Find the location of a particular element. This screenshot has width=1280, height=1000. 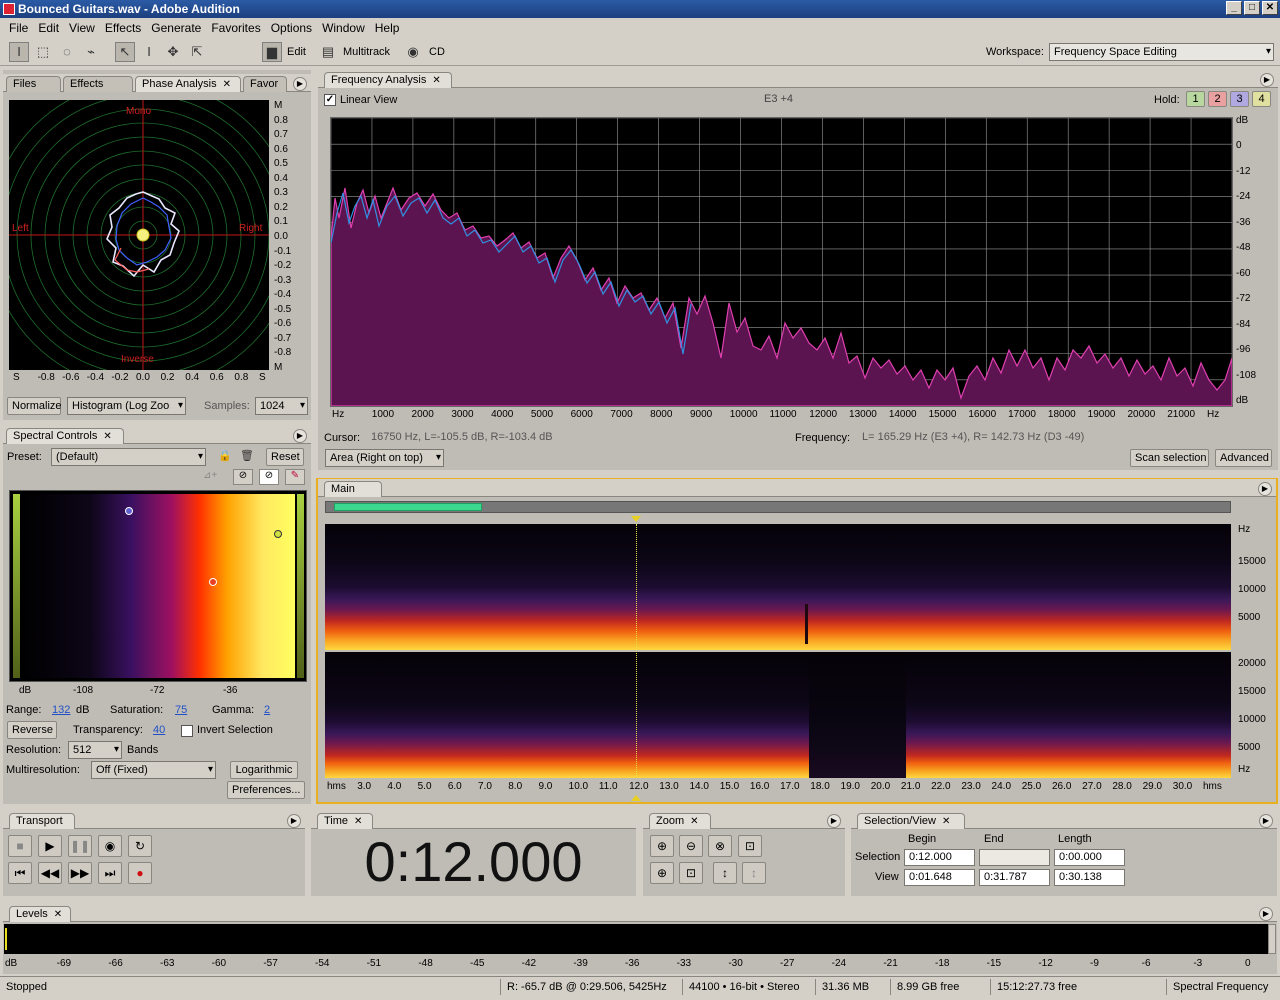

spectrogram-left is located at coordinates (778, 587).